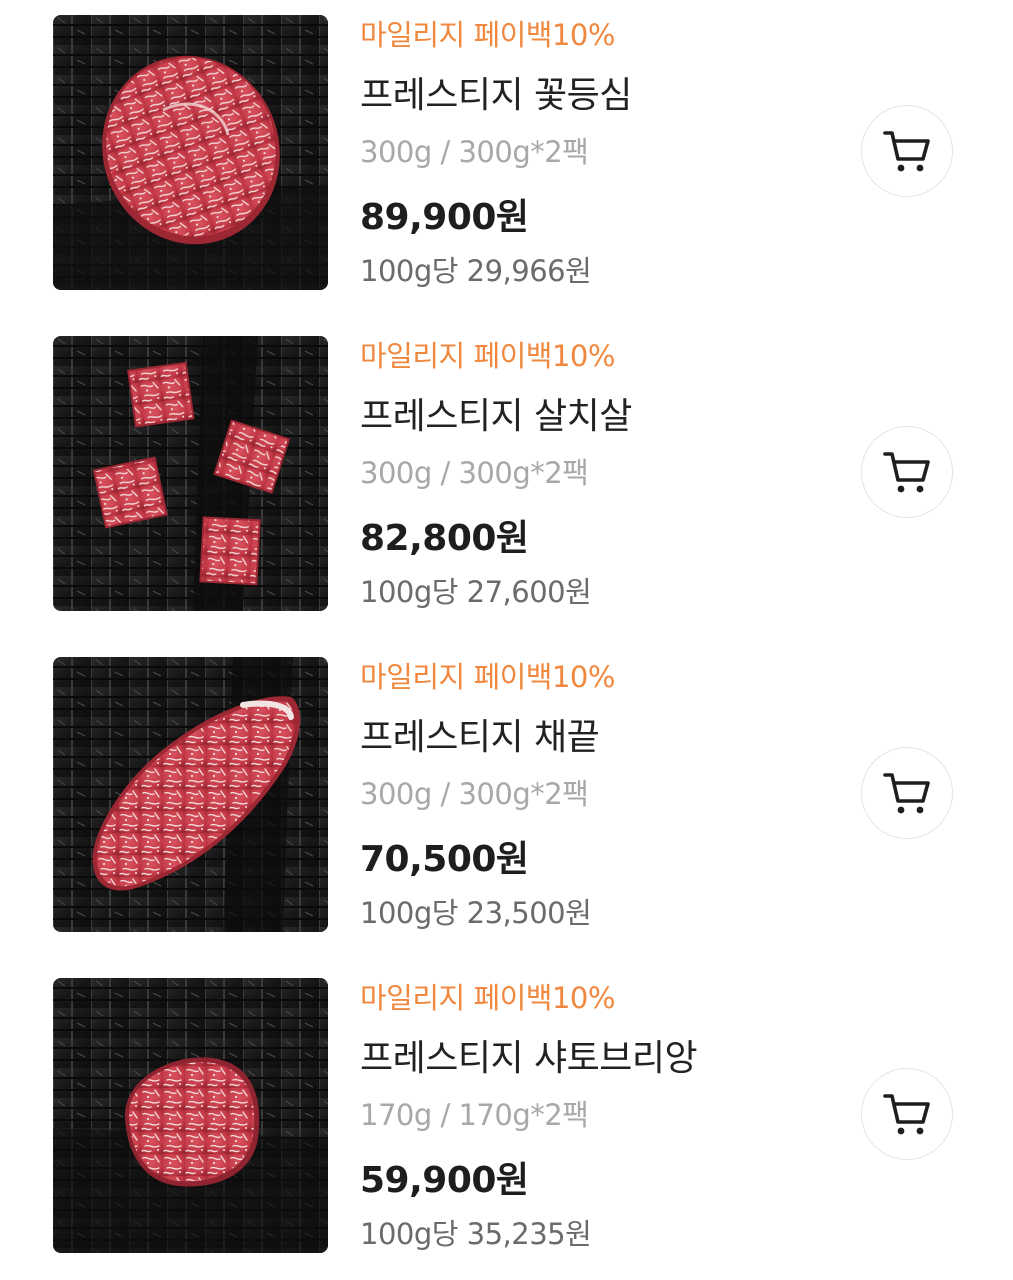 The height and width of the screenshot is (1280, 1013). I want to click on product-price: 82,800원, so click(444, 538).